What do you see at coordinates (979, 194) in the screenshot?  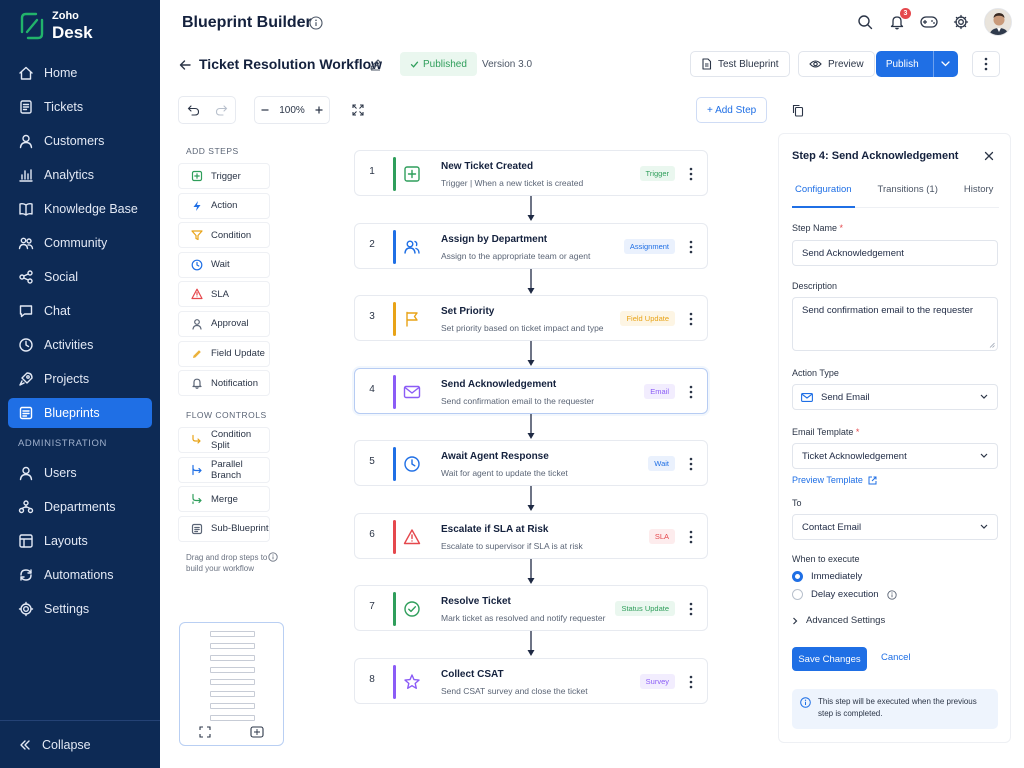 I see `tab-history: History` at bounding box center [979, 194].